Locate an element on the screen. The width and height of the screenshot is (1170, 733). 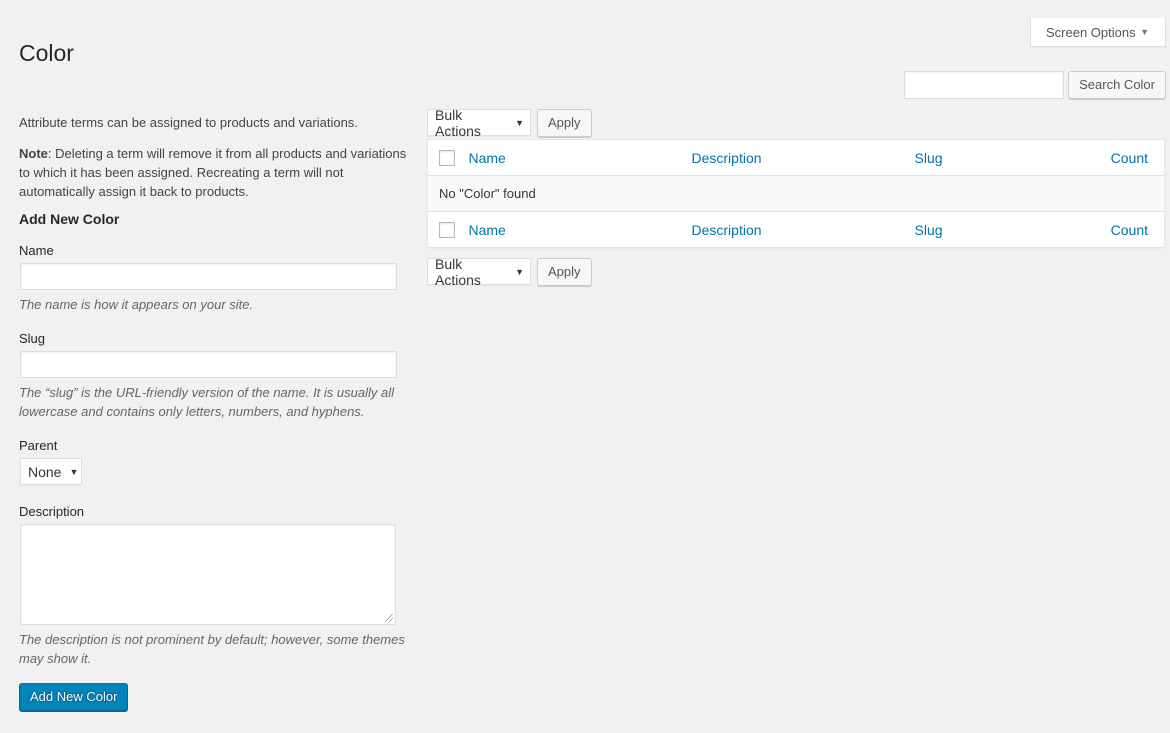
name-hint: The name is how it appears on your site. is located at coordinates (136, 304).